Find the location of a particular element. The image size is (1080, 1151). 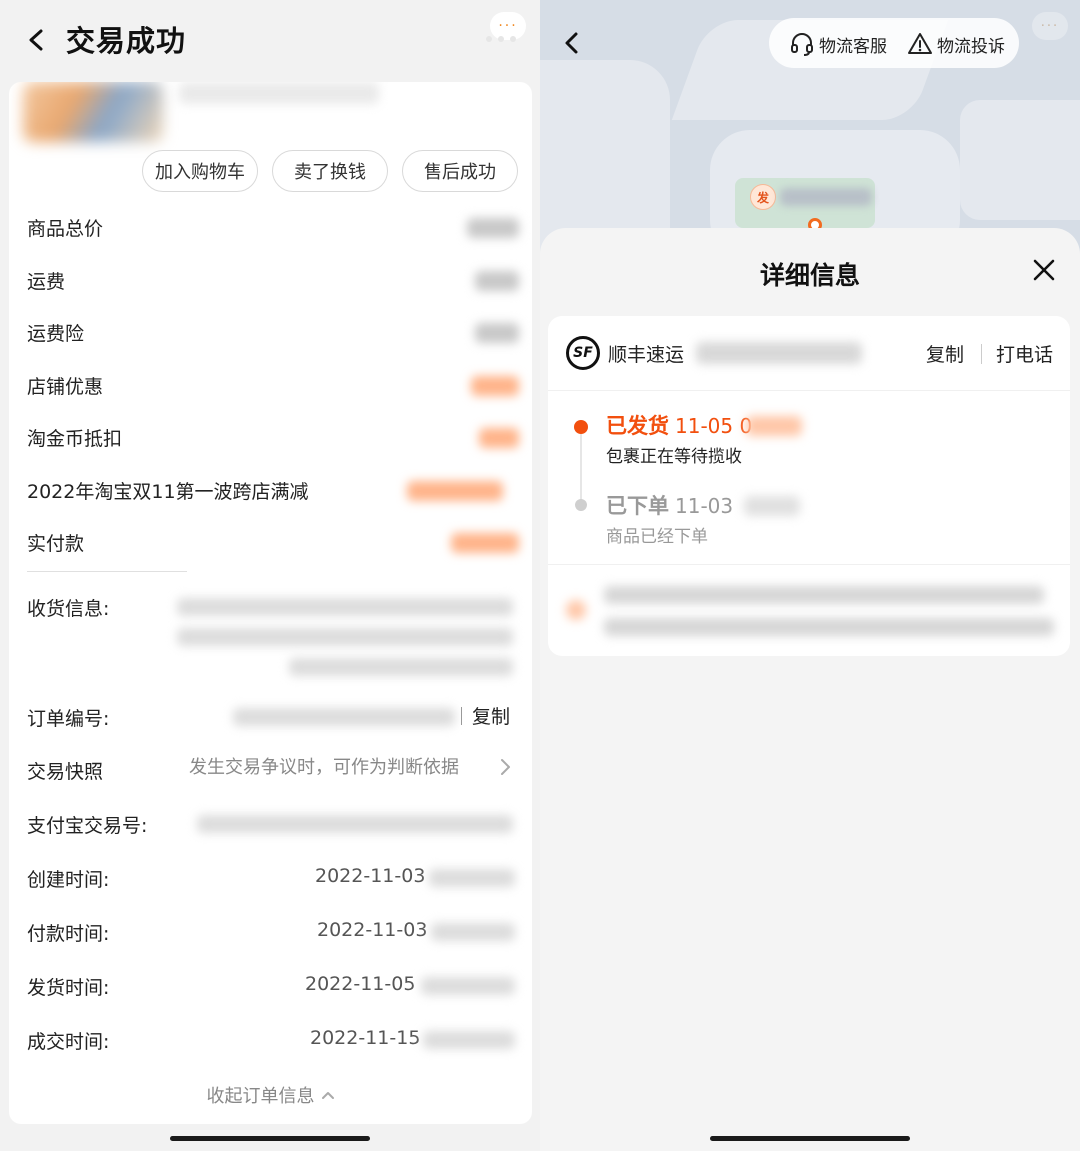

order-number-blurred is located at coordinates (344, 717).